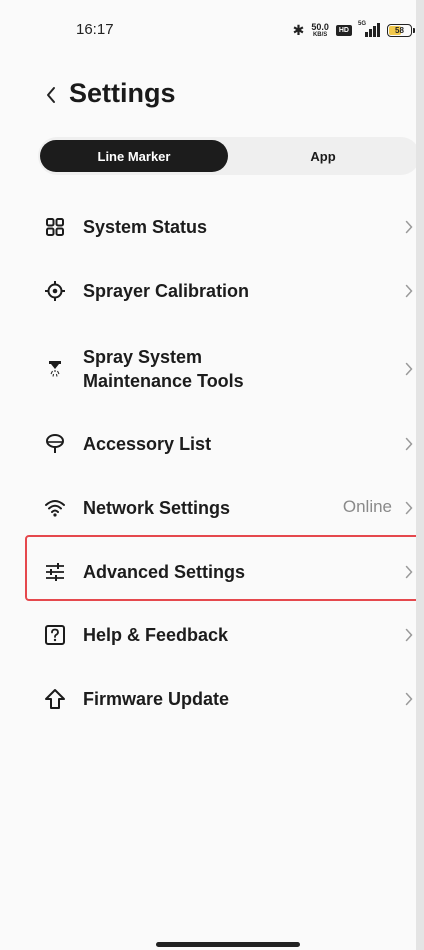 The width and height of the screenshot is (424, 950). I want to click on menu-item-accessory-list: Accessory List, so click(212, 444).